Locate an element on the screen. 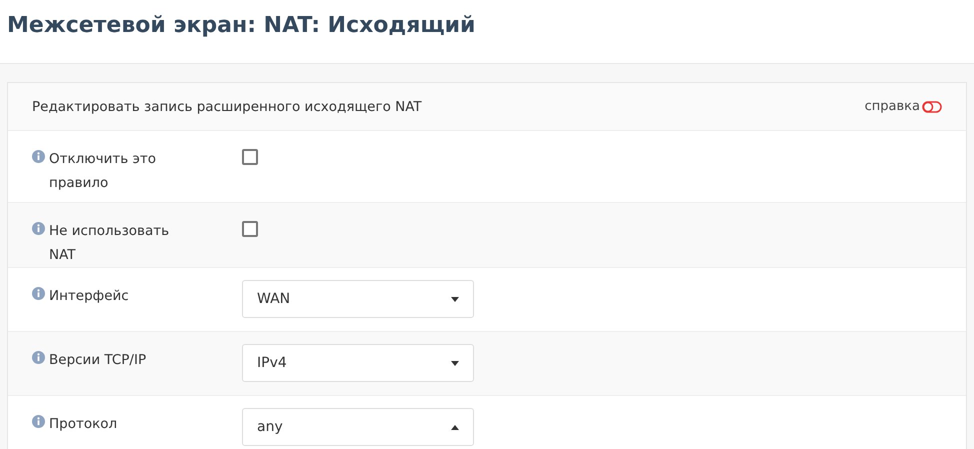 This screenshot has width=974, height=449. field-label: Версии TCP/IP is located at coordinates (98, 360).